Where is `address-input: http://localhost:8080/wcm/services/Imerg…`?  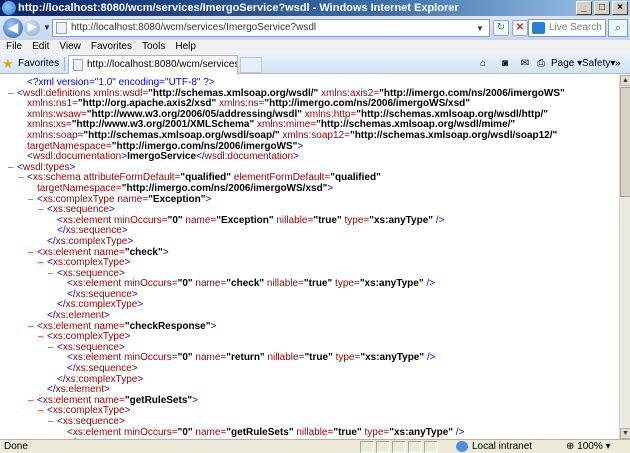
address-input: http://localhost:8080/wcm/services/Imerg… is located at coordinates (271, 28).